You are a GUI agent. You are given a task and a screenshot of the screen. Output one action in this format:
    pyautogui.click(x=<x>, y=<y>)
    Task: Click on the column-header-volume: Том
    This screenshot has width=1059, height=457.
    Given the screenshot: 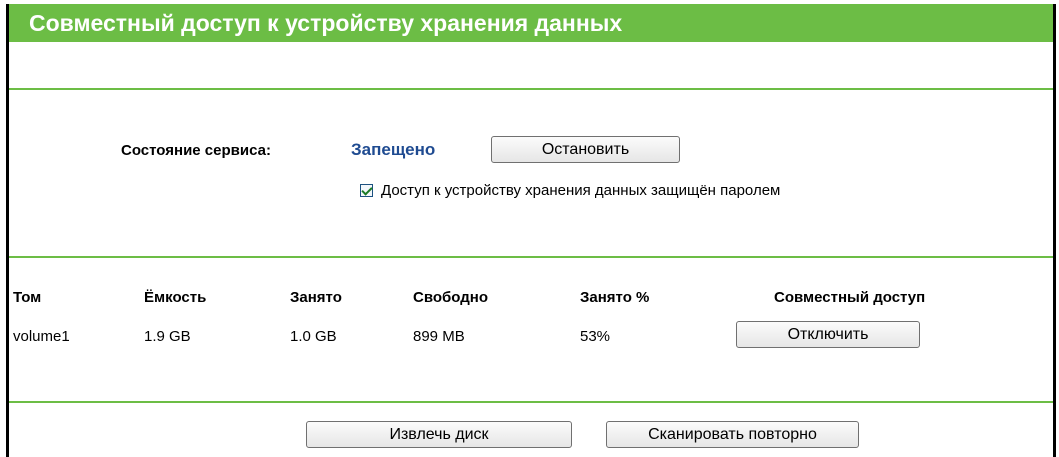 What is the action you would take?
    pyautogui.click(x=27, y=297)
    